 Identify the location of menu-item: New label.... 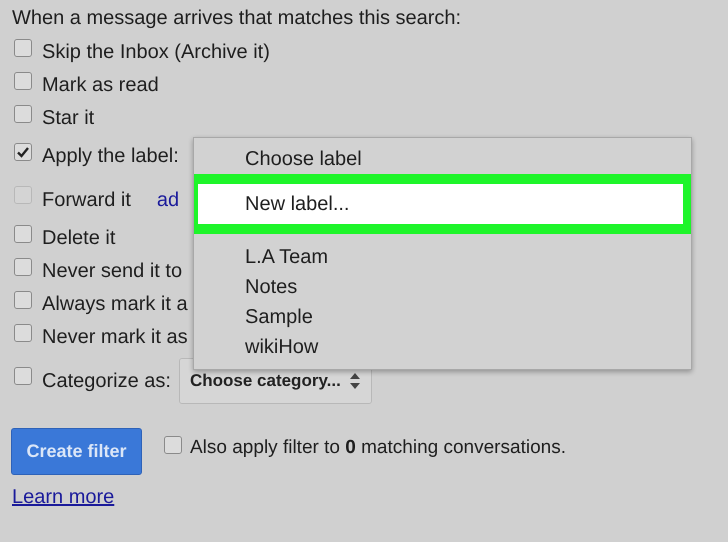
(442, 204).